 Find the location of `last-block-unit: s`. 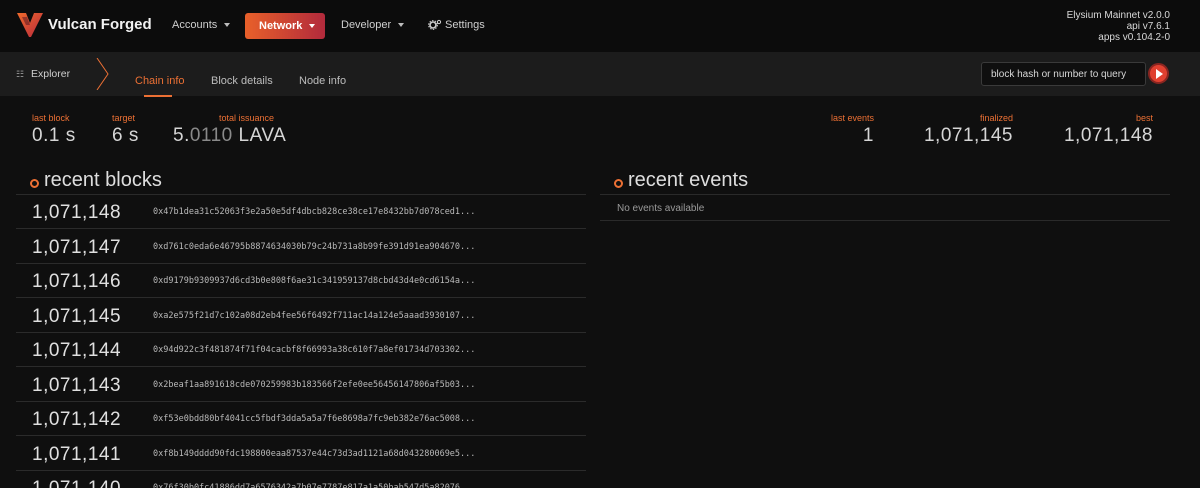

last-block-unit: s is located at coordinates (70, 135).